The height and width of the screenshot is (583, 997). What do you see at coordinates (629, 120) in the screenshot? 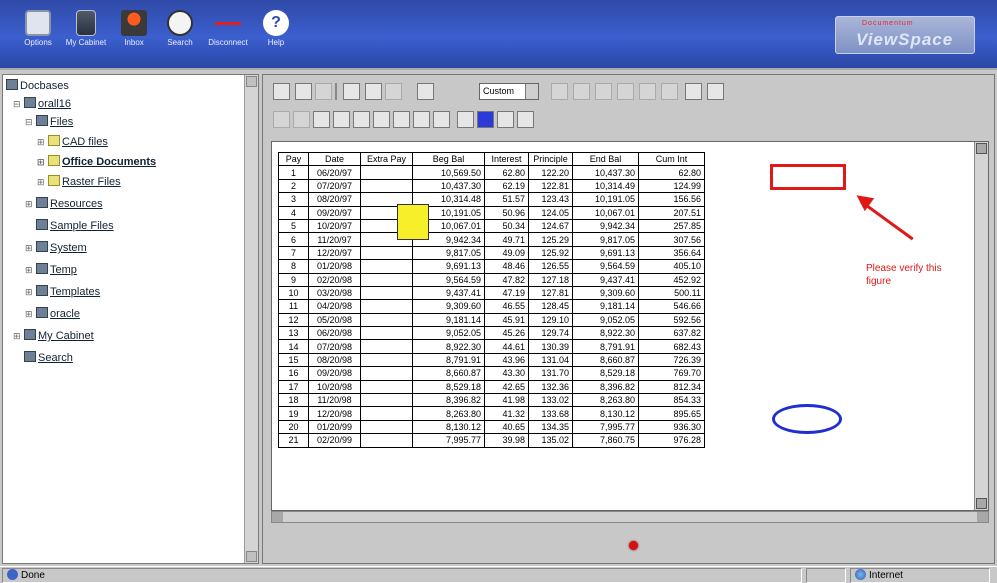
I see `annotation-toolbar` at bounding box center [629, 120].